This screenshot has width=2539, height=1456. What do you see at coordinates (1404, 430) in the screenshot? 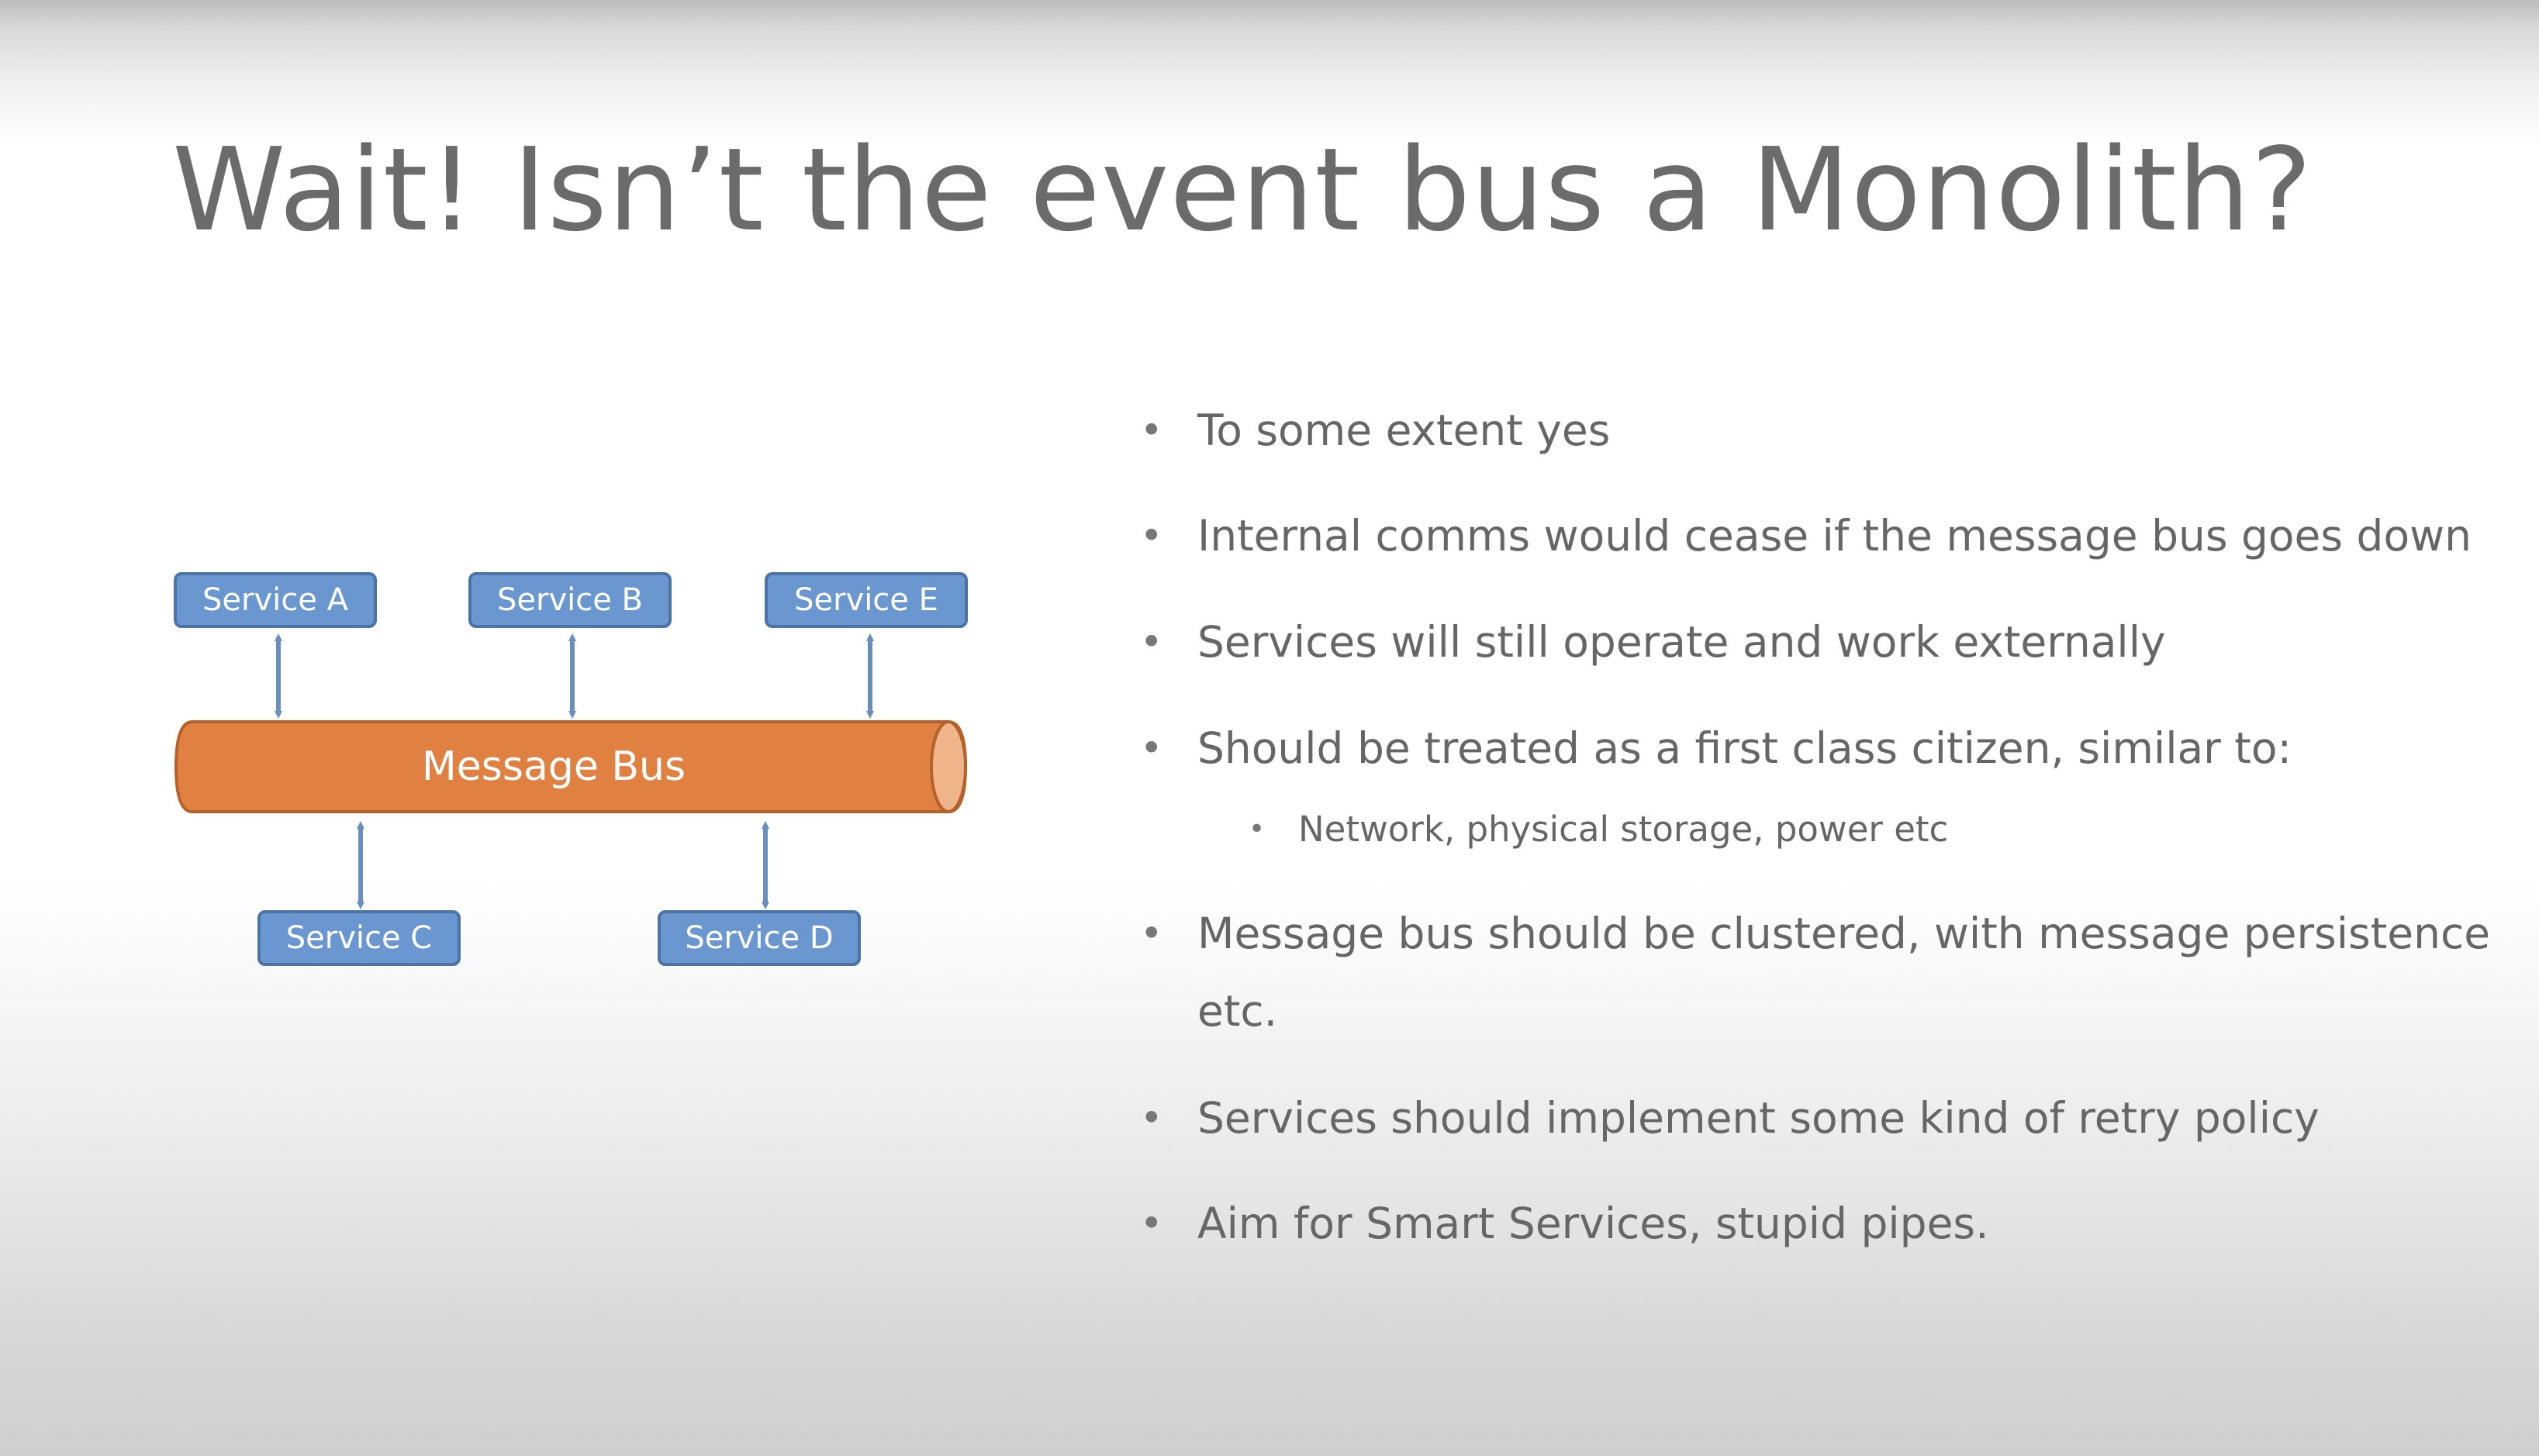
I see `bullet-text: To some extent yes` at bounding box center [1404, 430].